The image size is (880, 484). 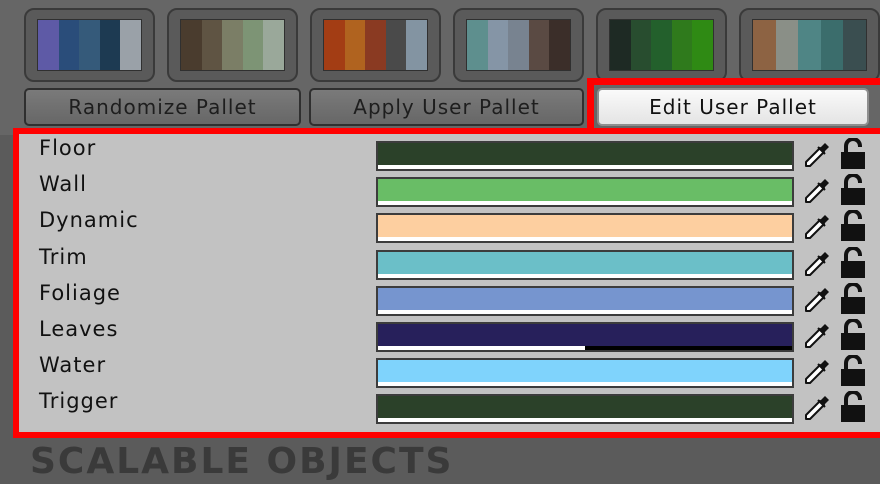 I want to click on palette-row: Floor, so click(x=449, y=152).